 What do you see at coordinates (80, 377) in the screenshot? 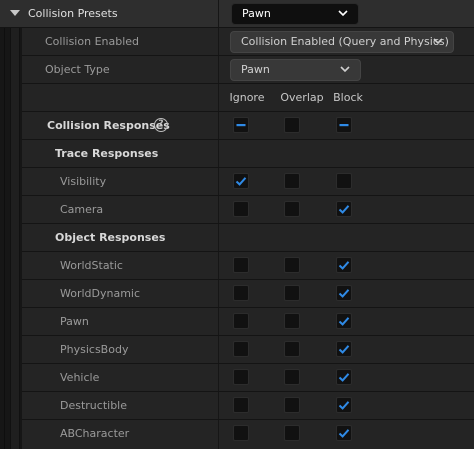
I see `response-label: Vehicle` at bounding box center [80, 377].